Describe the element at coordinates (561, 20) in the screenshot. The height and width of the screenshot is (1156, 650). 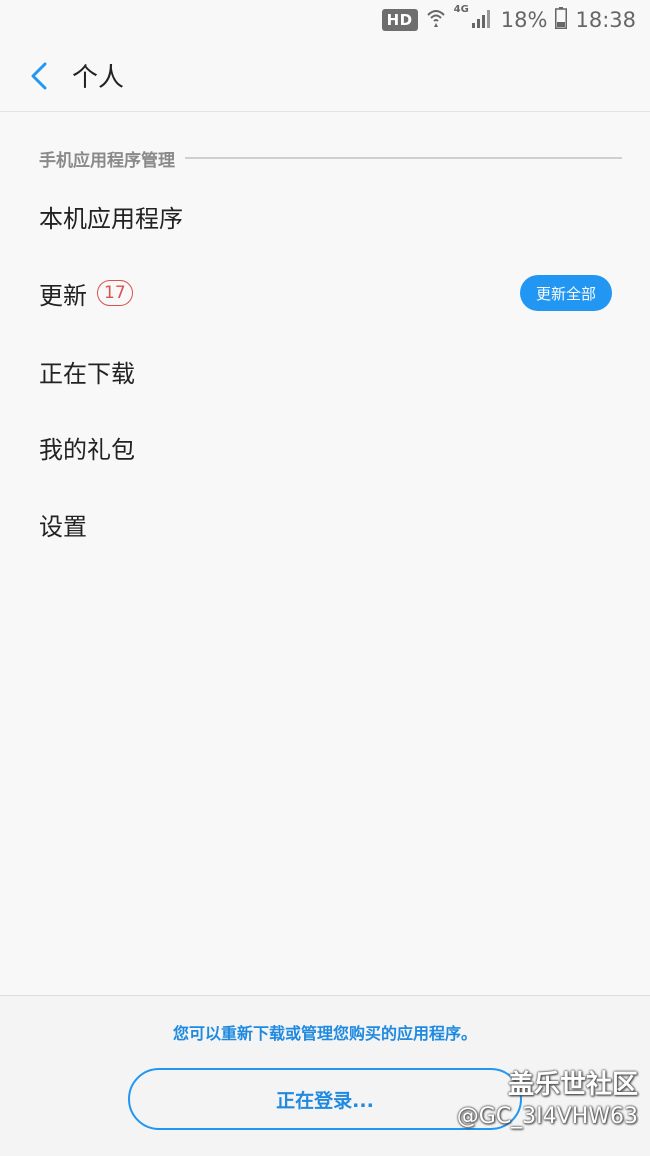
I see `battery-icon` at that location.